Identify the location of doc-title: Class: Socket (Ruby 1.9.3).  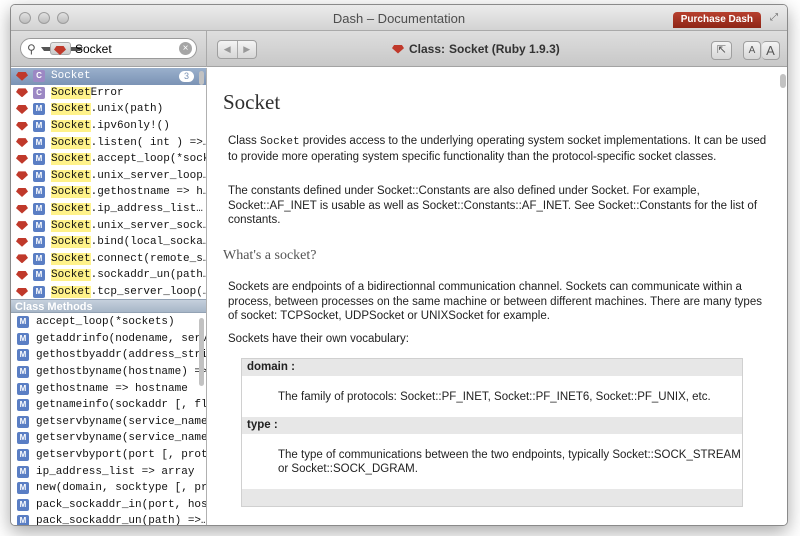
(475, 49).